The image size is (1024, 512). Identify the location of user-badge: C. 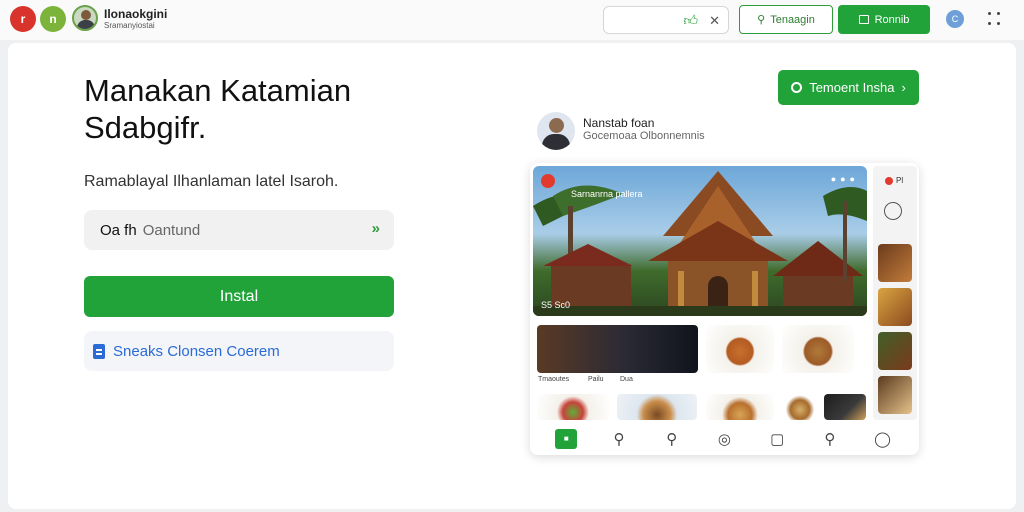
(955, 19).